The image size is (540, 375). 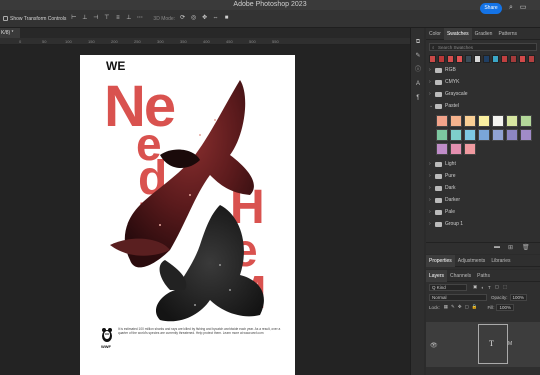 I want to click on swatch-group-pastel: ⌄ Pastel, so click(x=483, y=106).